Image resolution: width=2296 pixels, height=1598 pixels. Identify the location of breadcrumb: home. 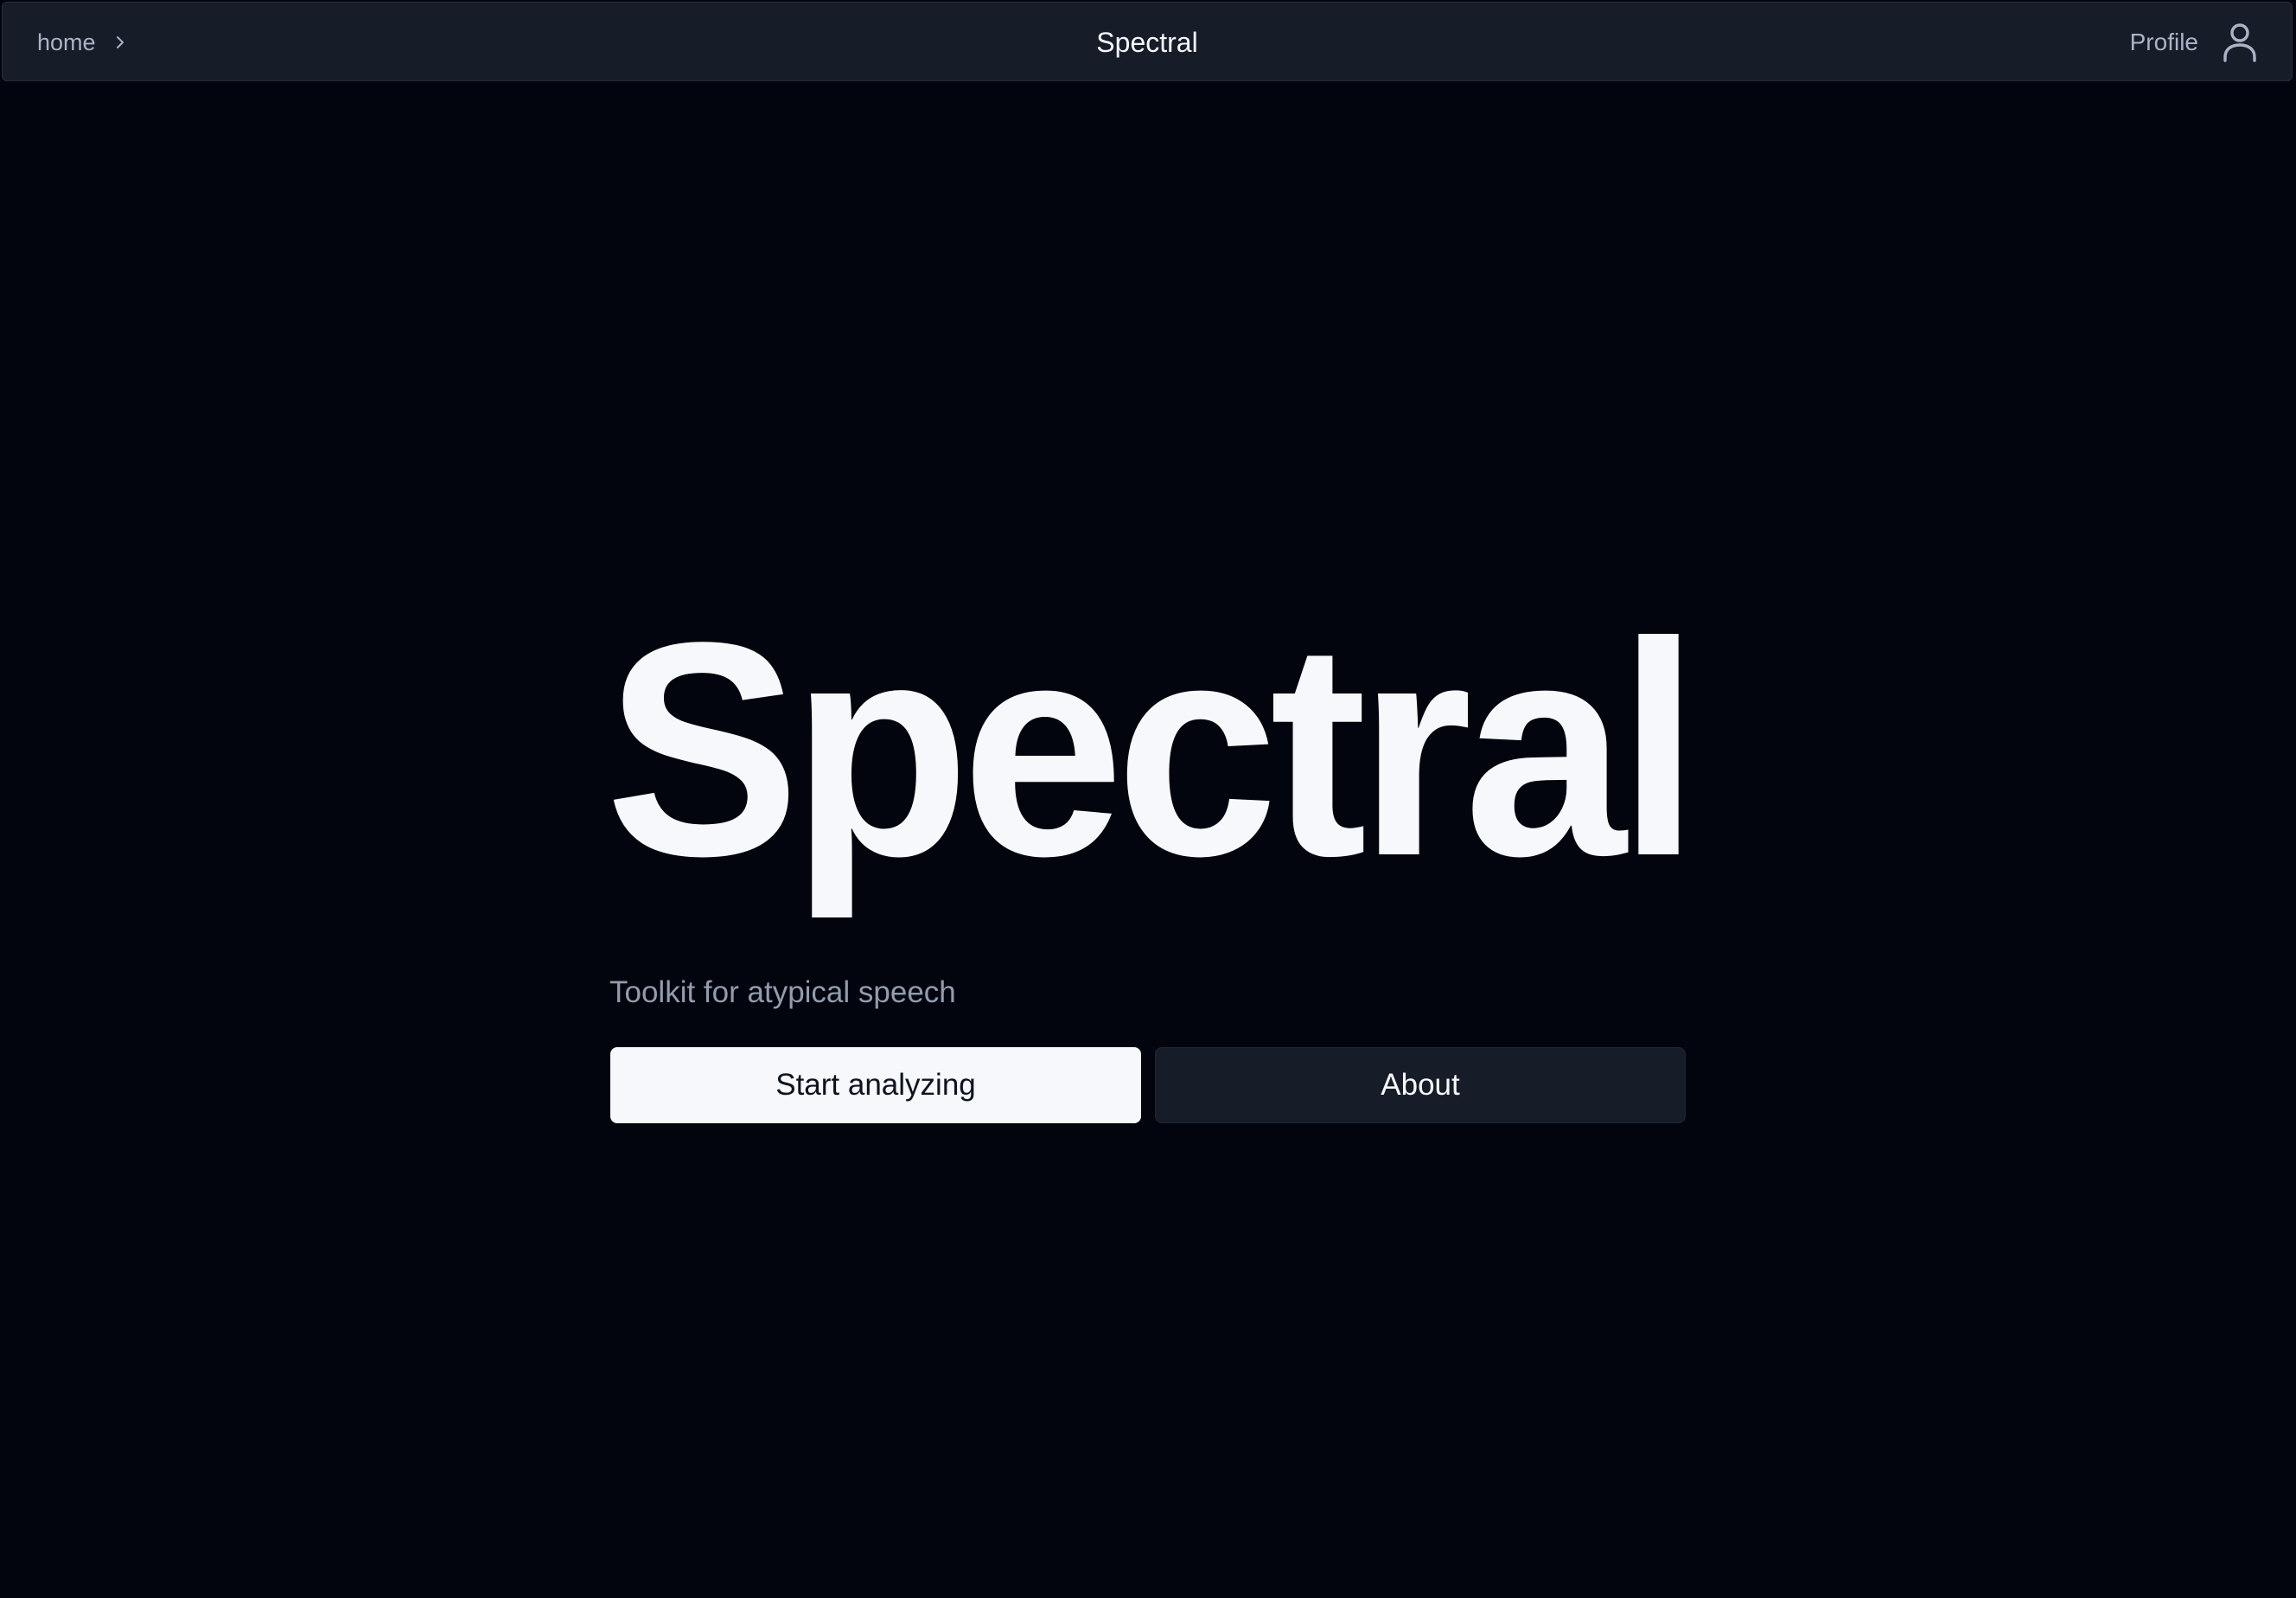
(83, 42).